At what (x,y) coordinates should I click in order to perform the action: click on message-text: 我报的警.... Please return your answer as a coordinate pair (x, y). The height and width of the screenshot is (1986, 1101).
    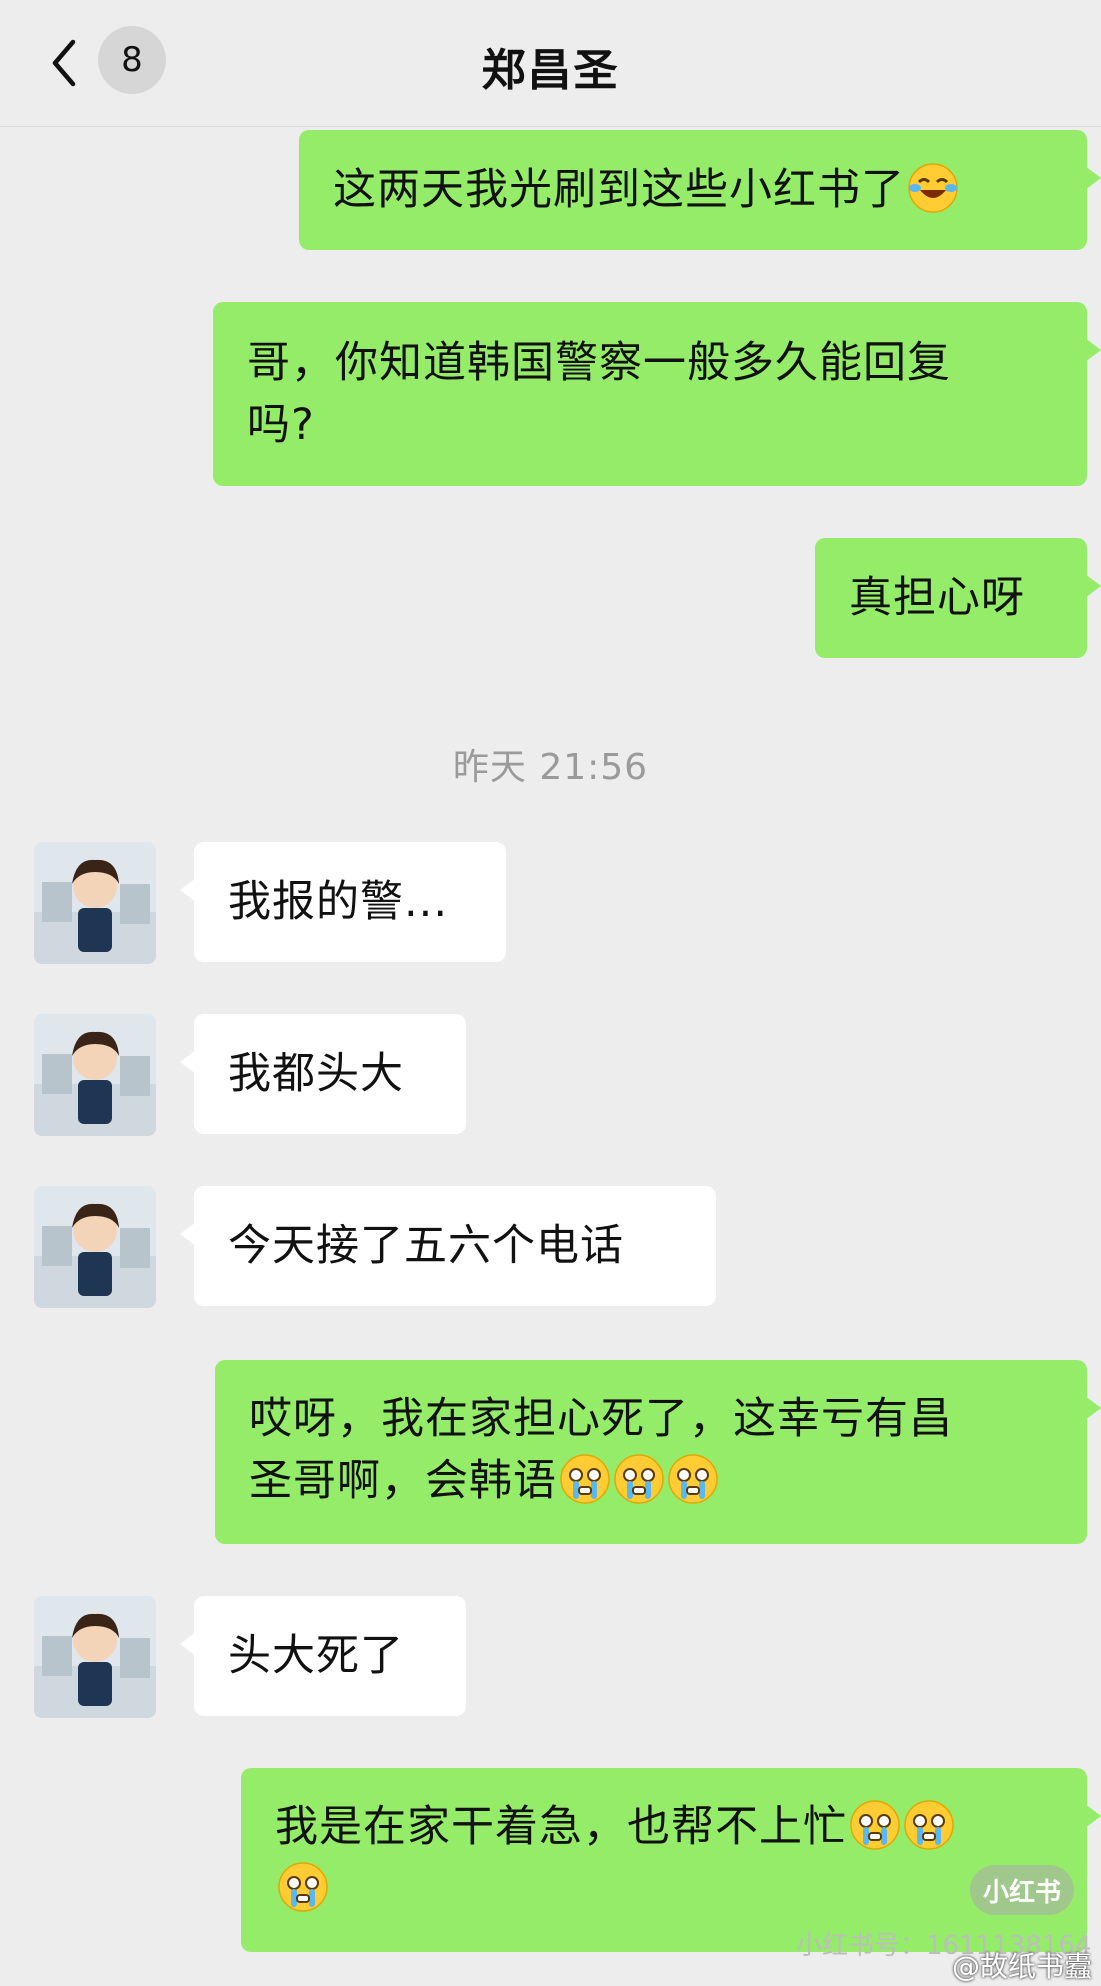
    Looking at the image, I should click on (338, 902).